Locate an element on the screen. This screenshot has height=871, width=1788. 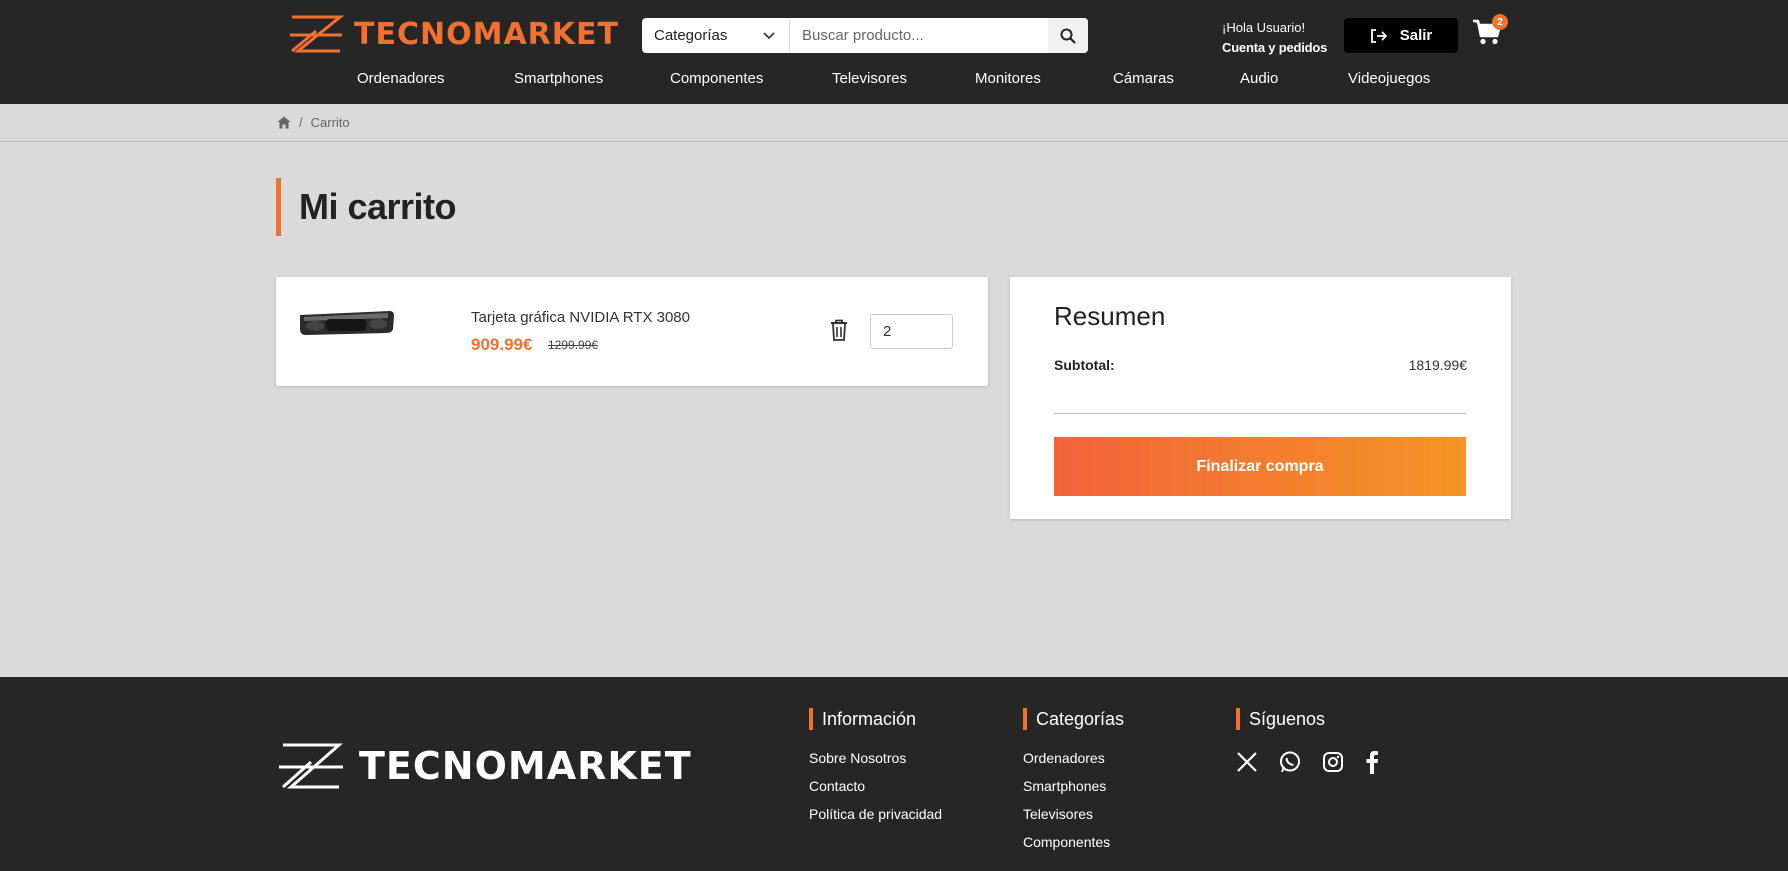
footer-link-contacto: Contacto is located at coordinates (875, 786).